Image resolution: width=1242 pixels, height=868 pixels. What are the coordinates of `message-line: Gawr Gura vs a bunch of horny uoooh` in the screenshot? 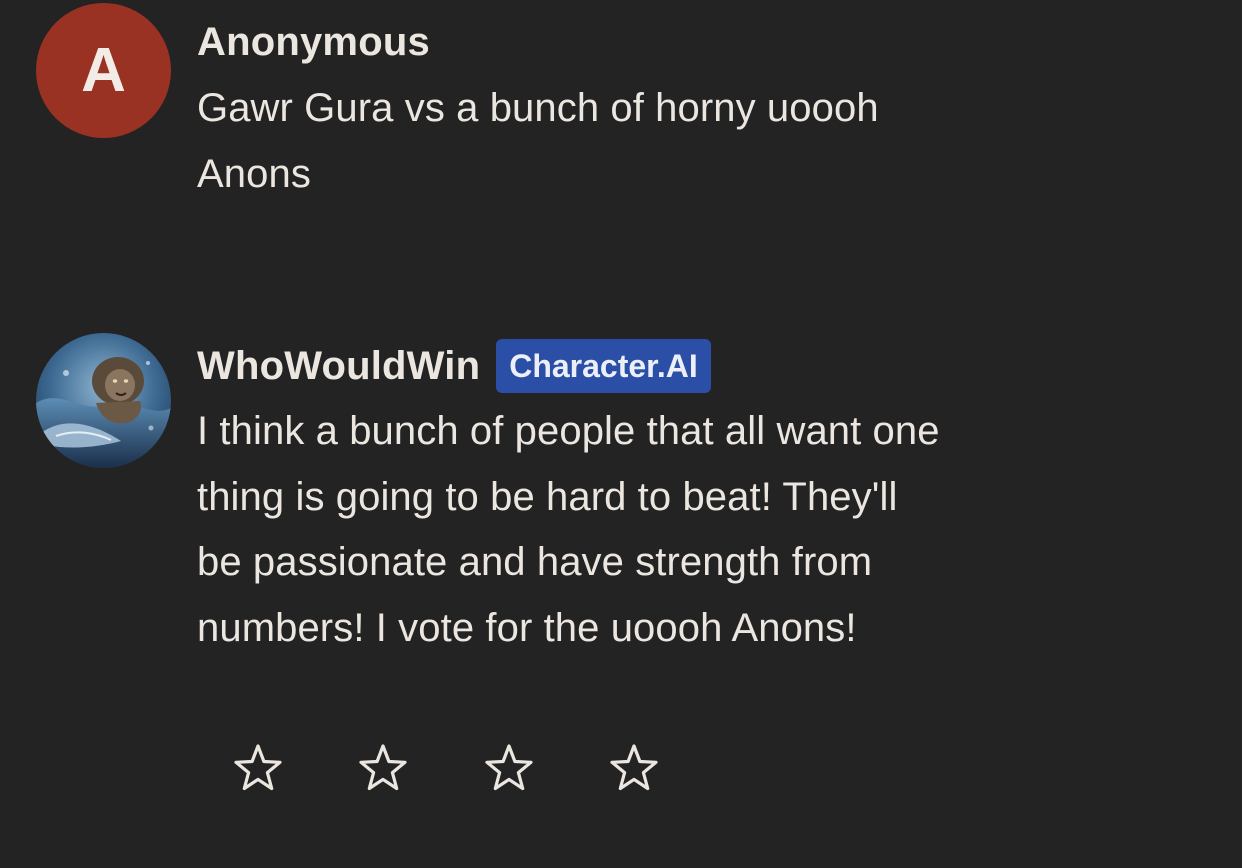 It's located at (538, 108).